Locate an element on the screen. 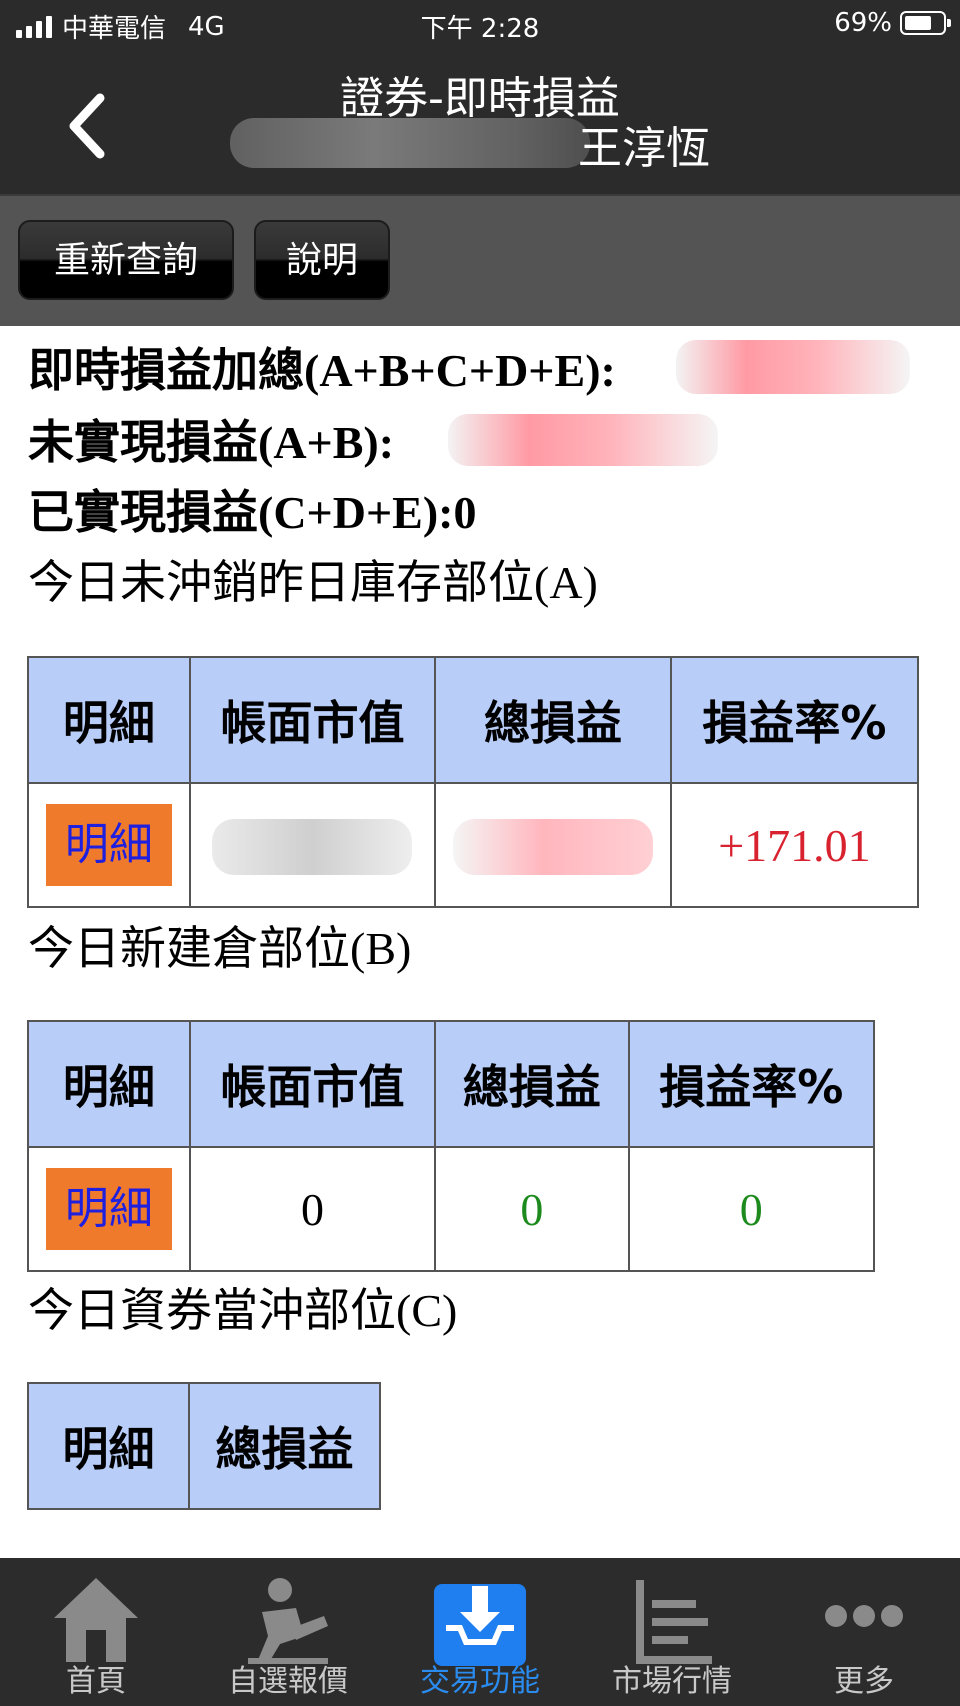  battery-icon is located at coordinates (925, 23).